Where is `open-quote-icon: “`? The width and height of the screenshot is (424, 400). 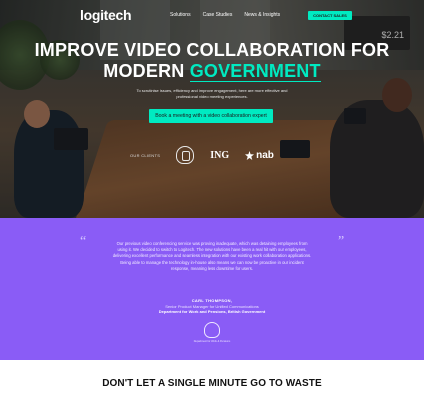
open-quote-icon: “ is located at coordinates (83, 241).